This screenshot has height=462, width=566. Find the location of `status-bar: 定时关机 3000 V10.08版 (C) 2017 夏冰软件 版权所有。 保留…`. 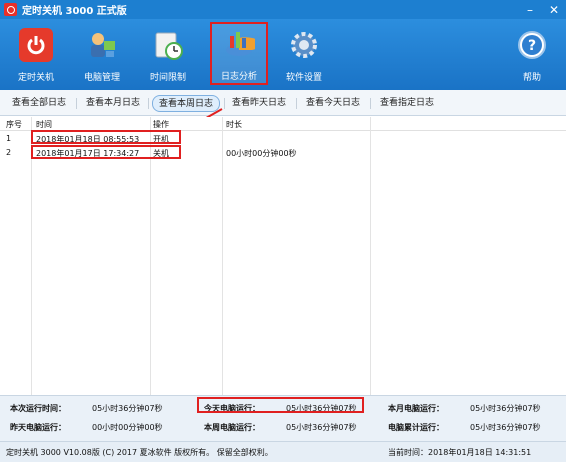

status-bar: 定时关机 3000 V10.08版 (C) 2017 夏冰软件 版权所有。 保留… is located at coordinates (283, 451).